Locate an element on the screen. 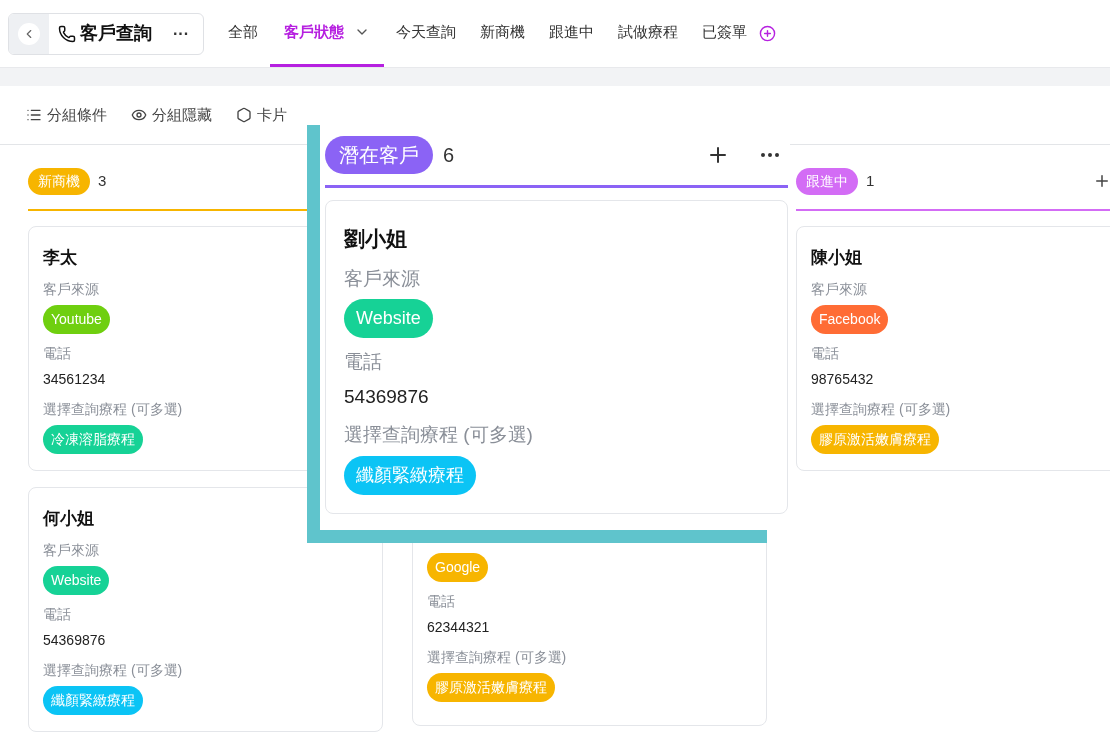 Image resolution: width=1110 pixels, height=740 pixels. customer-card: 何小姐 客戶來源 Website 電話 54369876 選擇查詢療程 (可多選) 纖顏緊緻療程 is located at coordinates (205, 609).